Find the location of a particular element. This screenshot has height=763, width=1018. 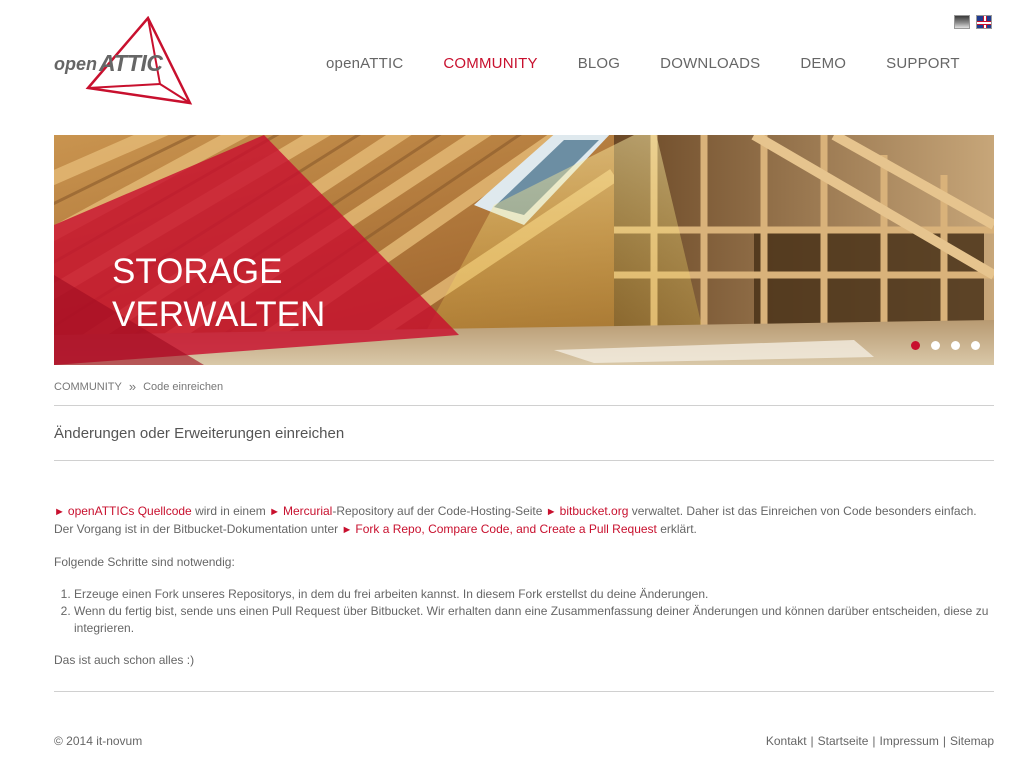

link-mercurial: Mercurial is located at coordinates (307, 511).